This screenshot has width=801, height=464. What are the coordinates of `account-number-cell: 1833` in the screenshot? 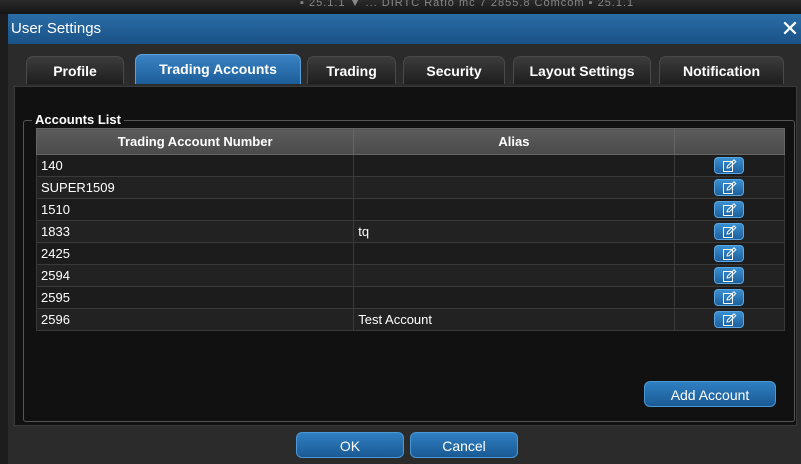 It's located at (195, 231).